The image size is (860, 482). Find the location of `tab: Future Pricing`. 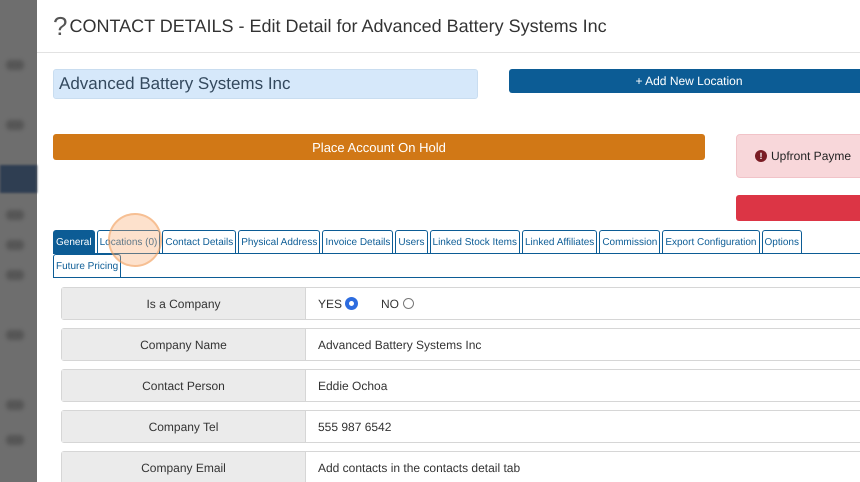

tab: Future Pricing is located at coordinates (87, 265).